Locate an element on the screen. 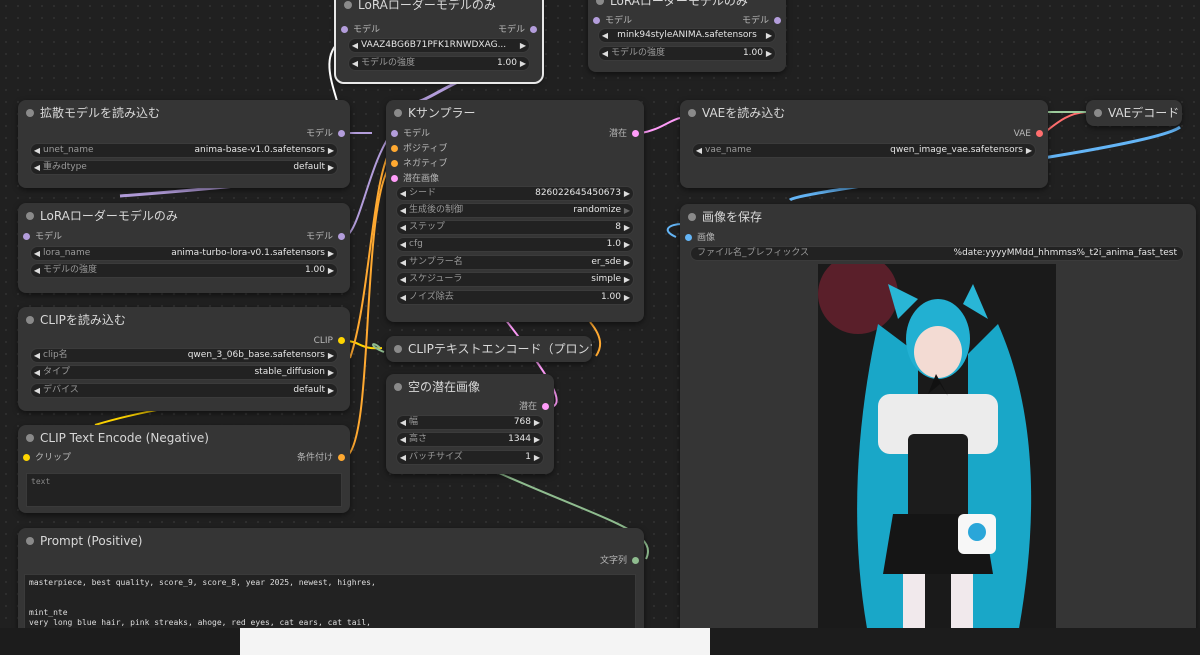  input-latent: 潜在画像 is located at coordinates (412, 179).